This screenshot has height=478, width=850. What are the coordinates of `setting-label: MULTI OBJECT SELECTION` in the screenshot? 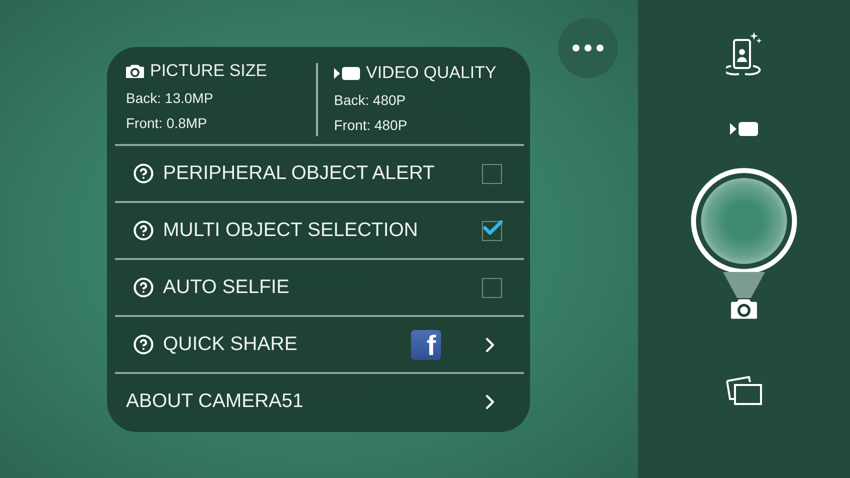 It's located at (290, 230).